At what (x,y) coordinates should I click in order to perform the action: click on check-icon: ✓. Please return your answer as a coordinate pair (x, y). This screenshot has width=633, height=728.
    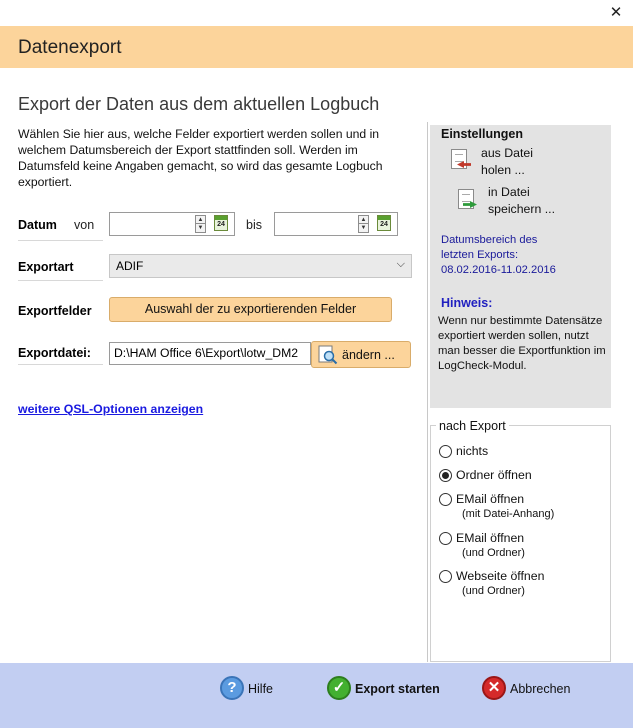
    Looking at the image, I should click on (339, 688).